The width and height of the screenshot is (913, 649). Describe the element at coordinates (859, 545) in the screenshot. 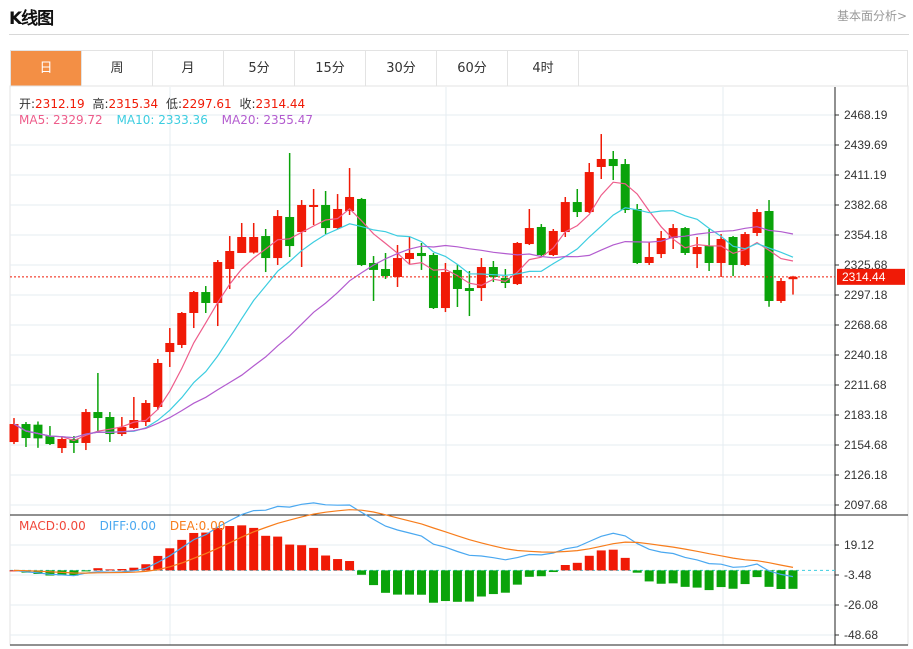

I see `macd-tick-label: 19.12` at that location.